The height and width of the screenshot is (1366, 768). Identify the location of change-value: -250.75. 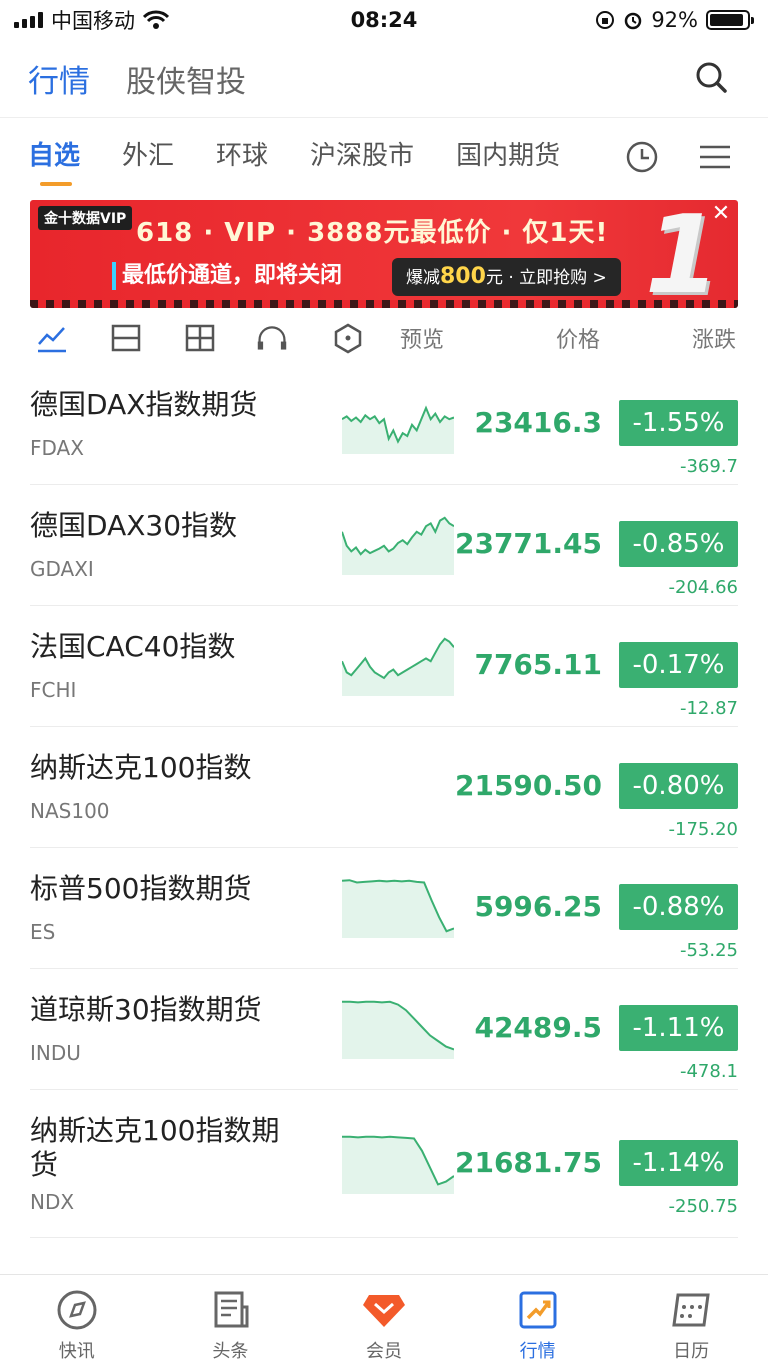
(703, 1206).